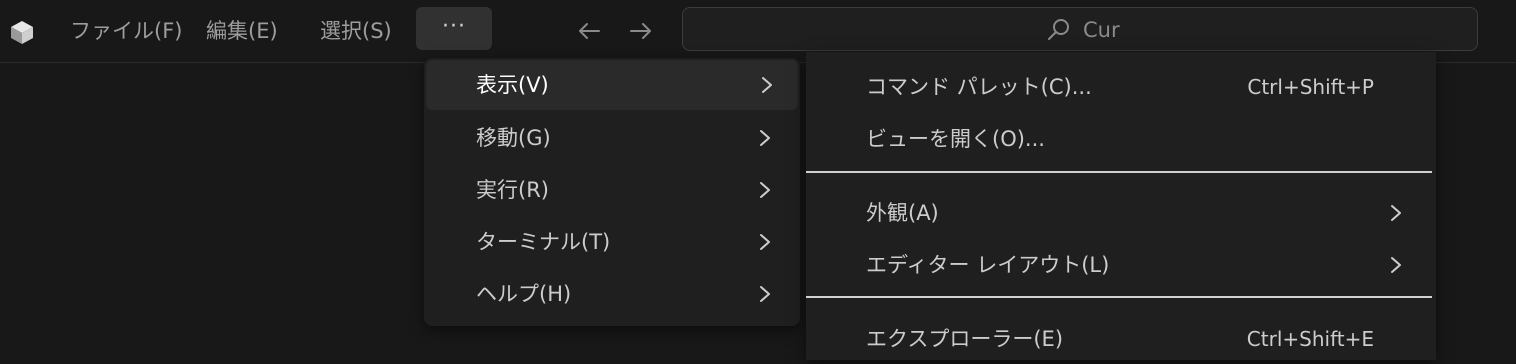 The image size is (1516, 364). What do you see at coordinates (242, 31) in the screenshot?
I see `menu-edit: 編集(E)` at bounding box center [242, 31].